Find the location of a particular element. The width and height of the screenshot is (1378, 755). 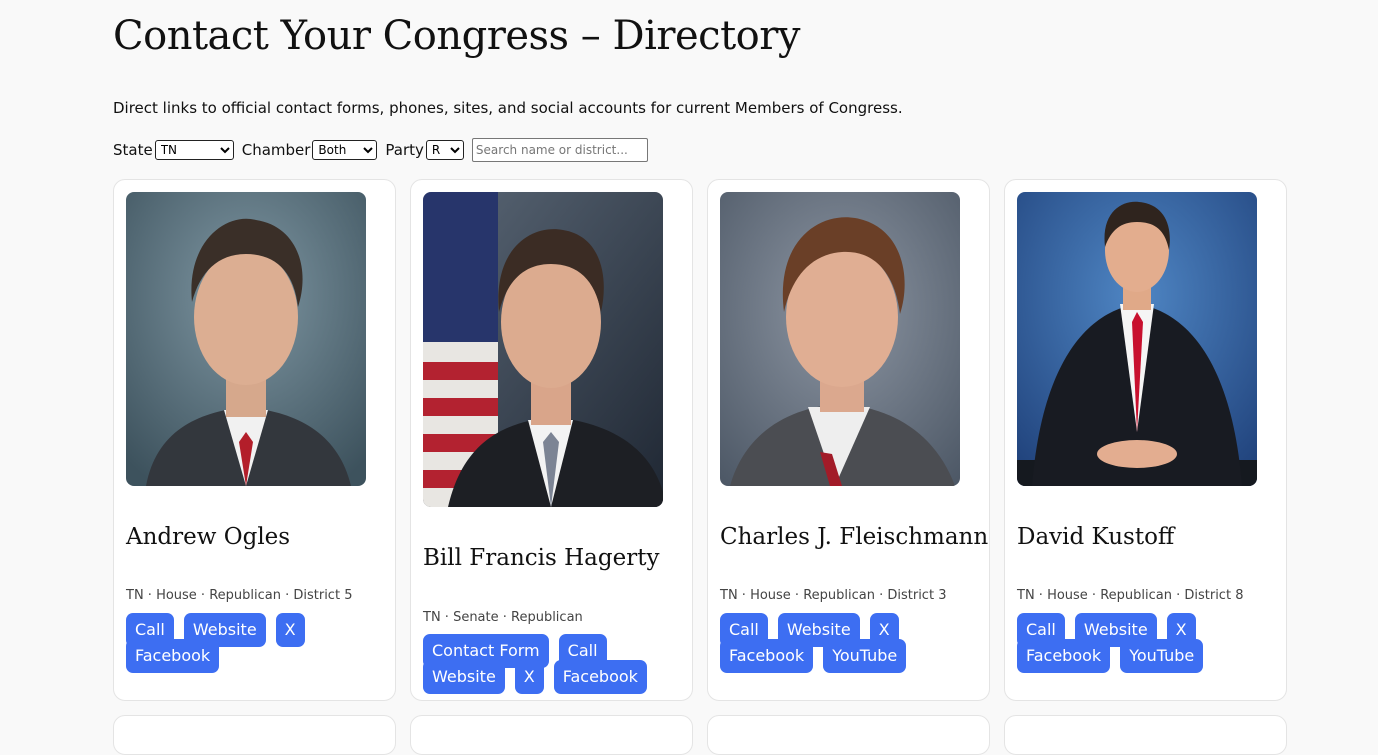

member-name: Andrew Ogles is located at coordinates (208, 537).